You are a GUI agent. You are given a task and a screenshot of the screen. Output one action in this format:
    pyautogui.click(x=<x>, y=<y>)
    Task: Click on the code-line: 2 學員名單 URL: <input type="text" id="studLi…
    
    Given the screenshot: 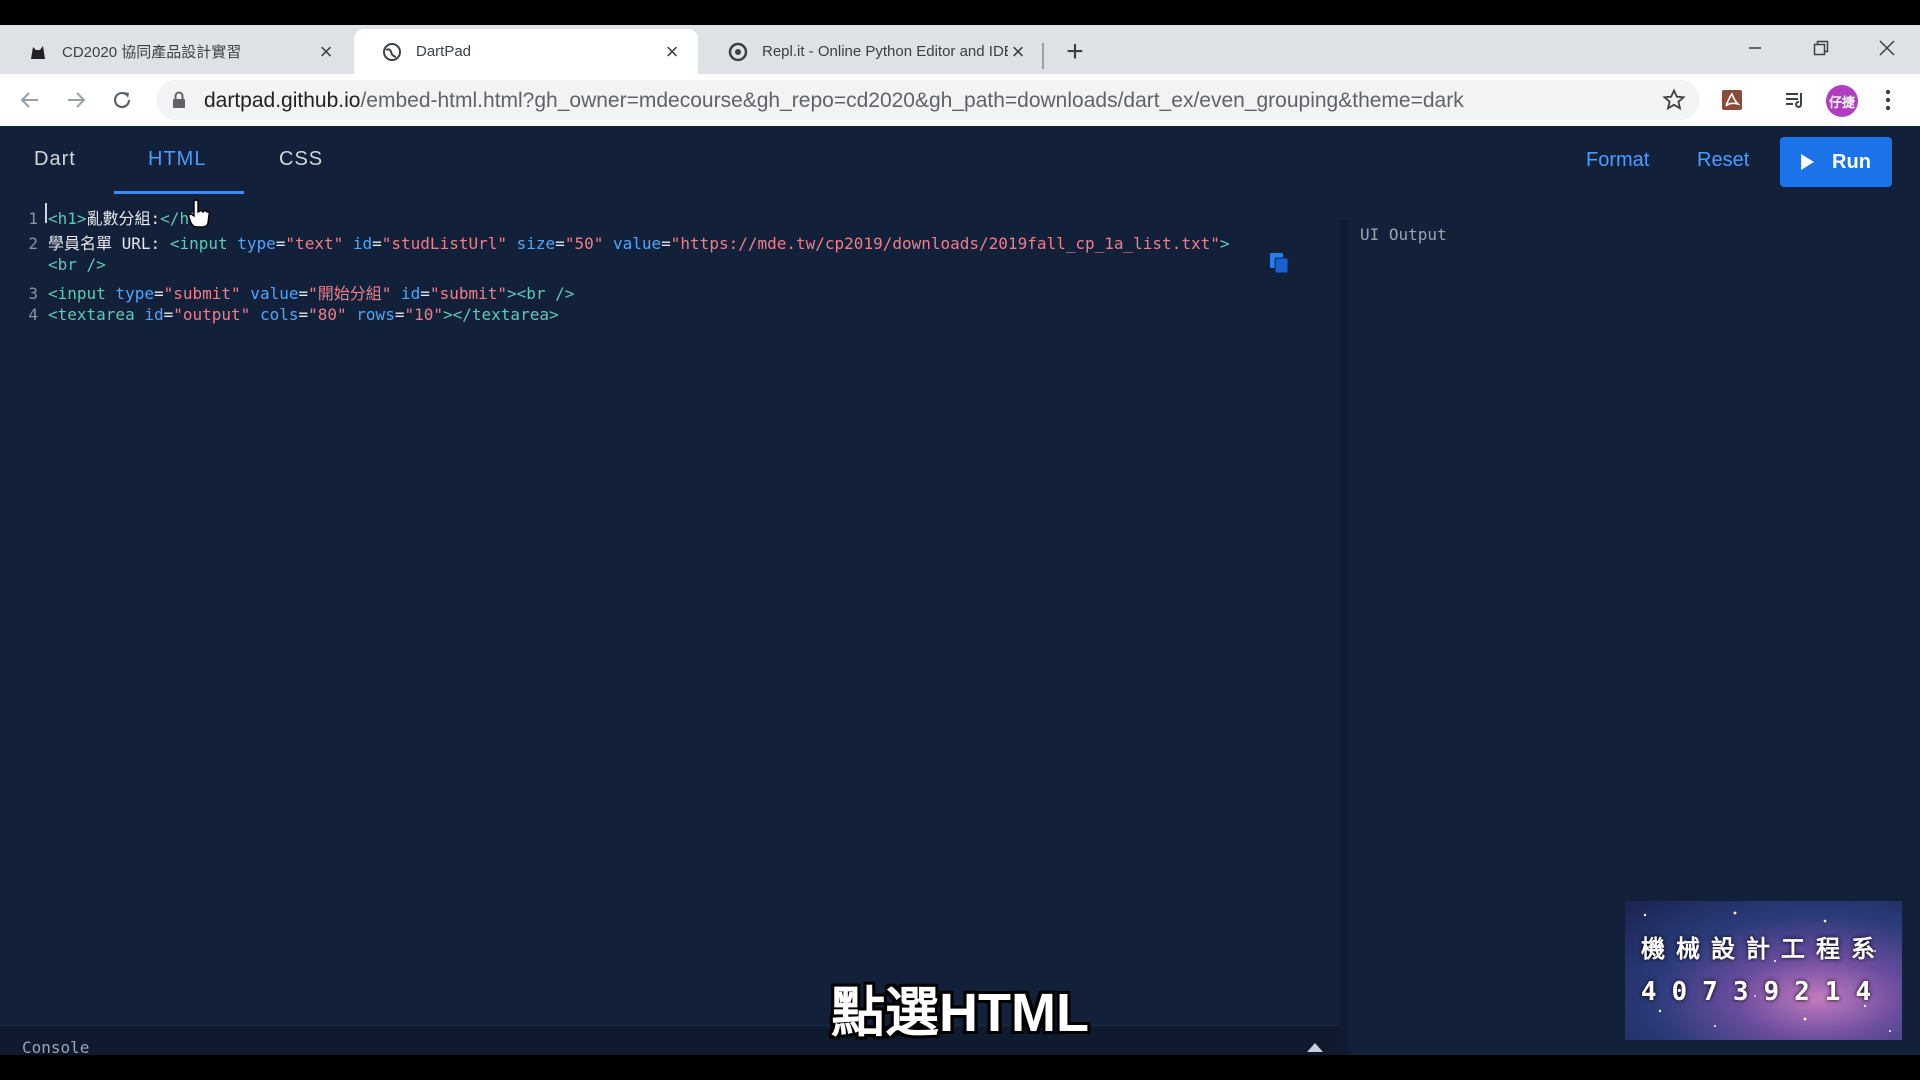 What is the action you would take?
    pyautogui.click(x=615, y=242)
    